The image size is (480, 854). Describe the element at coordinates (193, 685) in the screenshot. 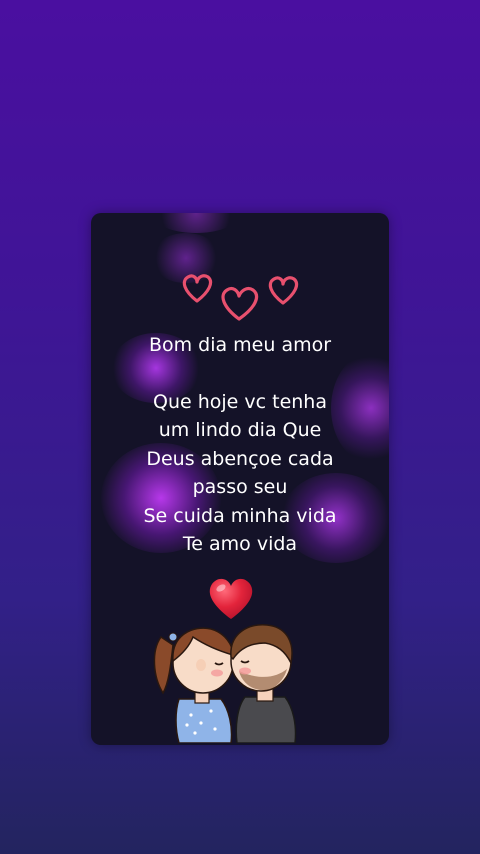

I see `girl-figure` at that location.